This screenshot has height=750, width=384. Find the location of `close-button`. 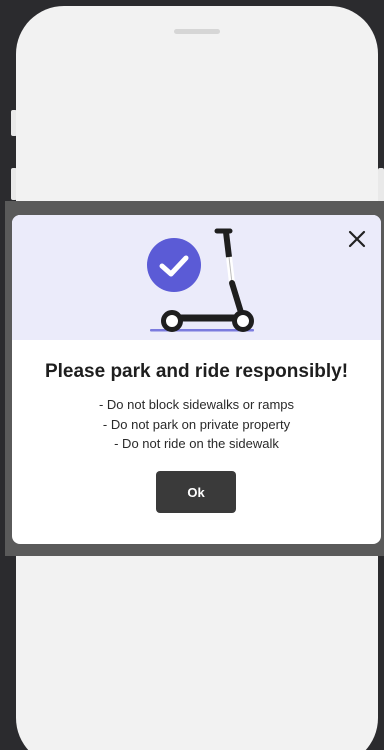

close-button is located at coordinates (357, 239).